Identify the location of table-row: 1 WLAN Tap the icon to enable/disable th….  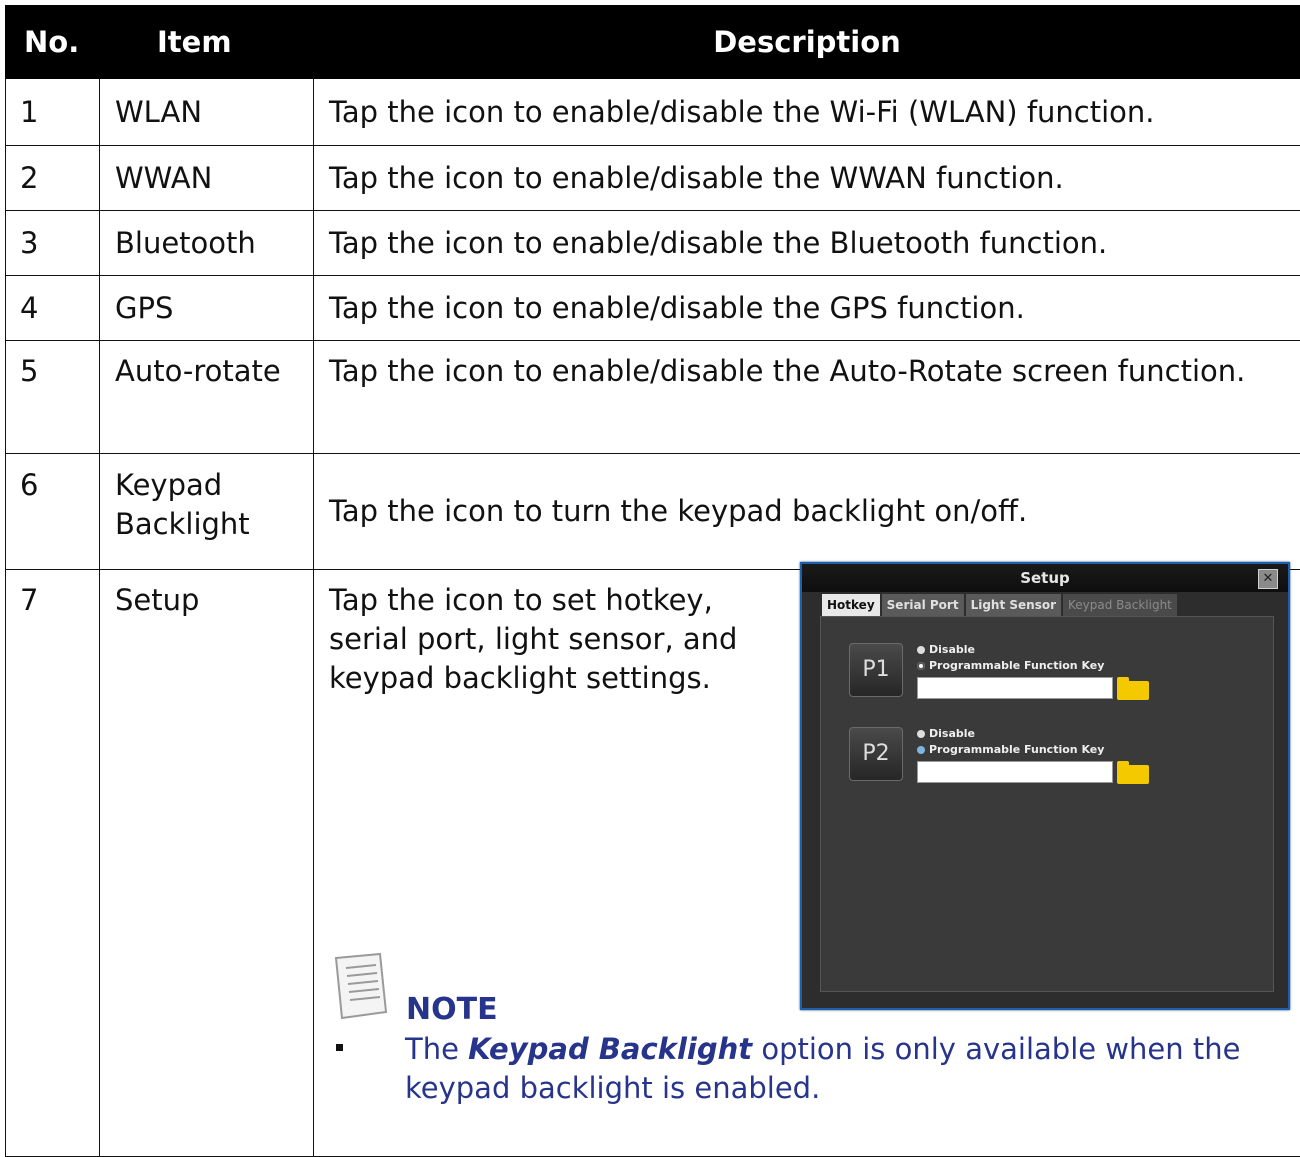
(653, 112).